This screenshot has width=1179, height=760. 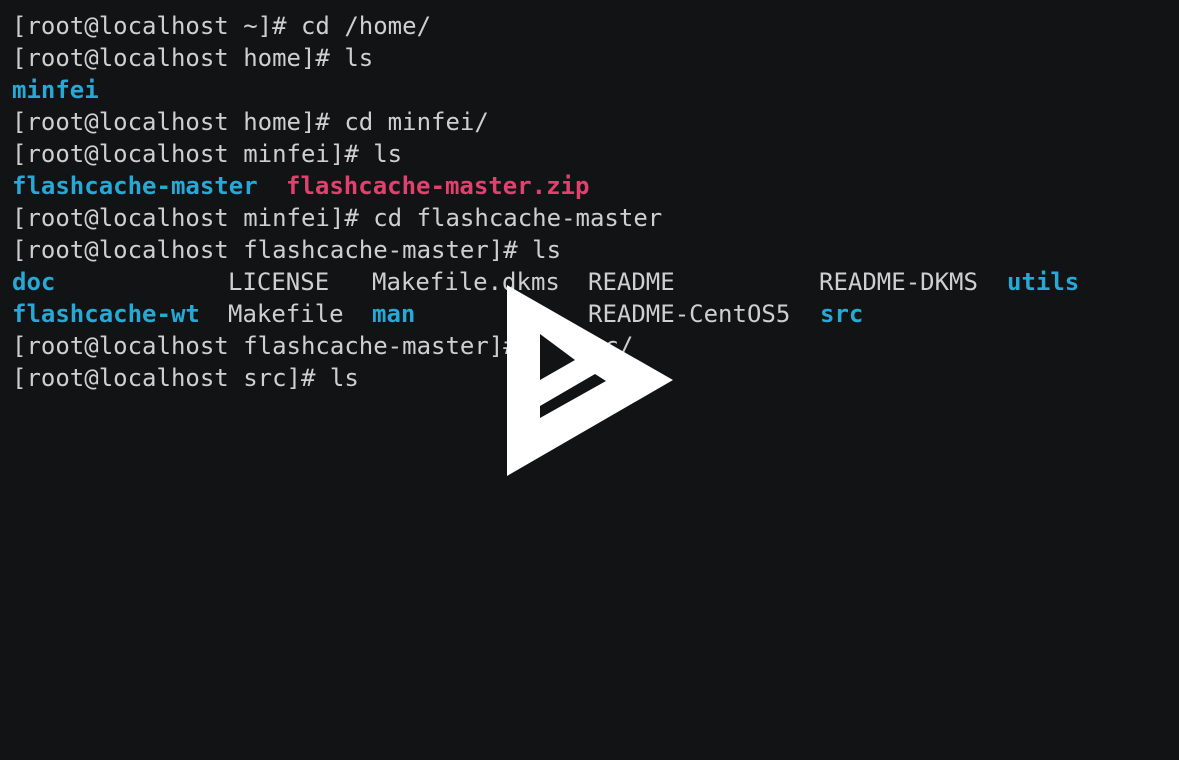 I want to click on terminal-line: [root@localhost home]# ls, so click(x=193, y=58).